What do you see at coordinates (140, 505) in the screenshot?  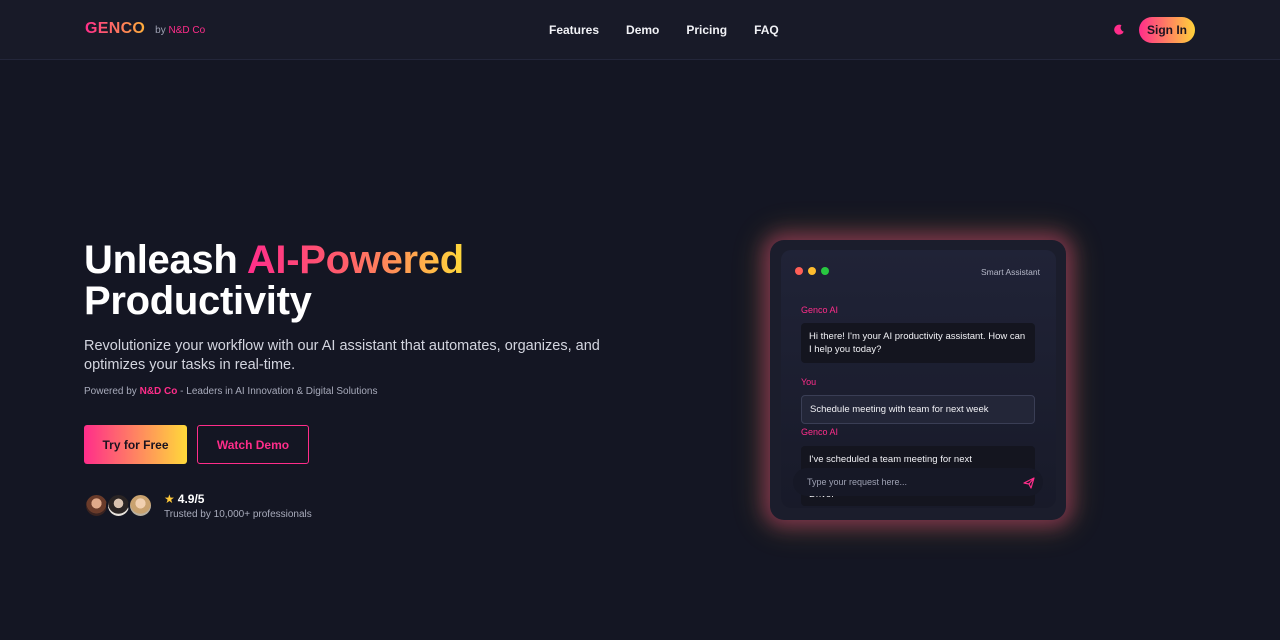 I see `avatar` at bounding box center [140, 505].